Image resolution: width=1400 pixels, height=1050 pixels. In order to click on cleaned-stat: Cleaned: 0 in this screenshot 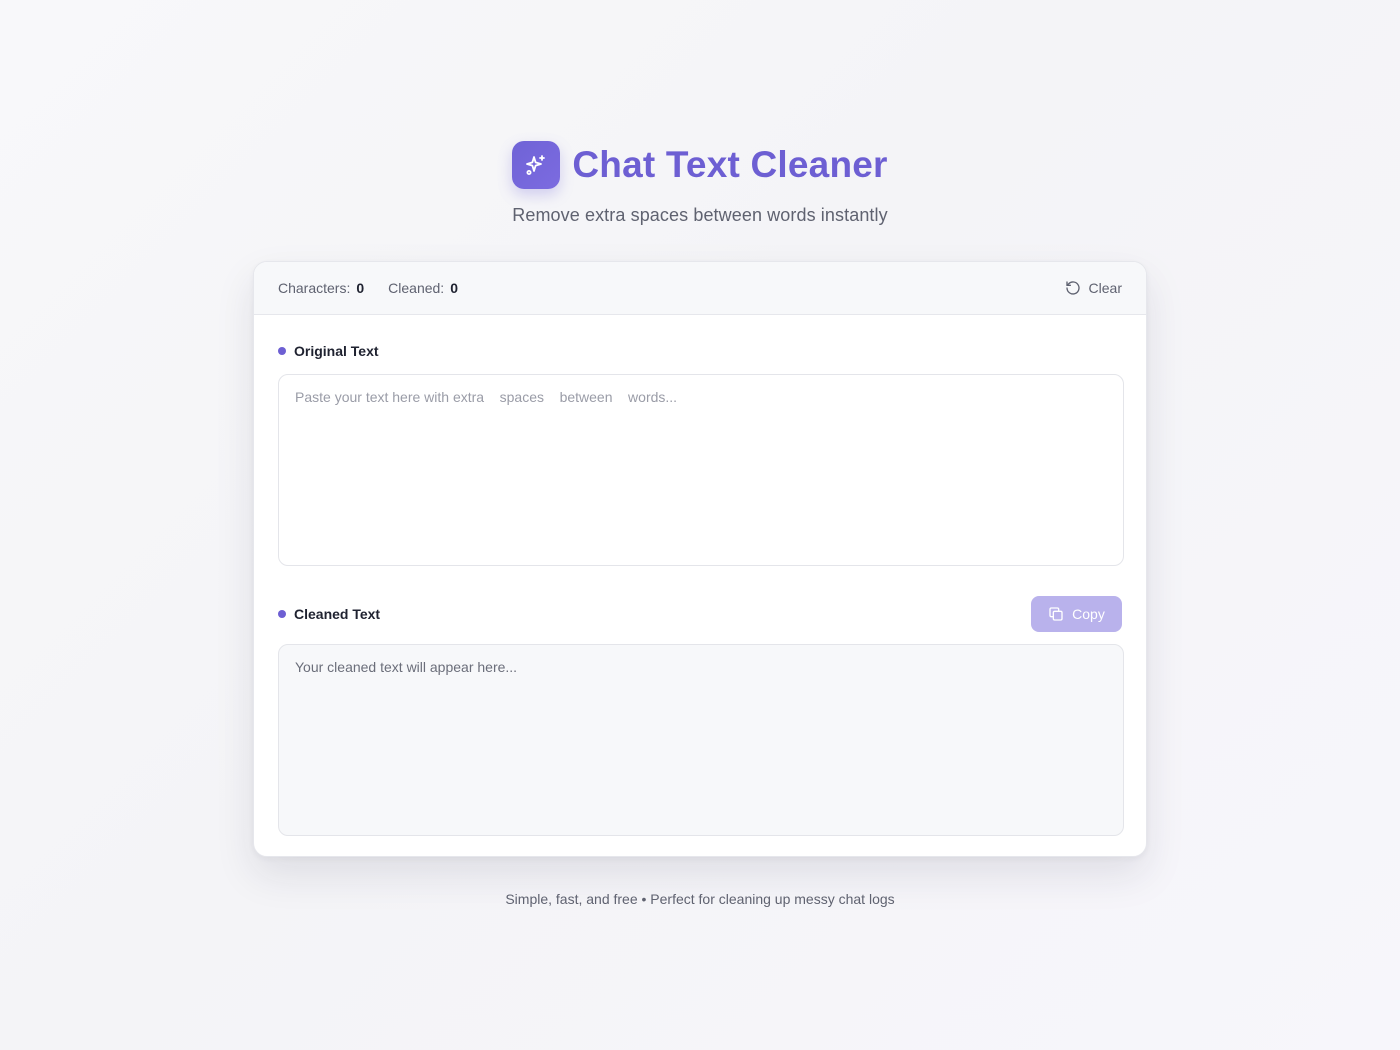, I will do `click(423, 288)`.